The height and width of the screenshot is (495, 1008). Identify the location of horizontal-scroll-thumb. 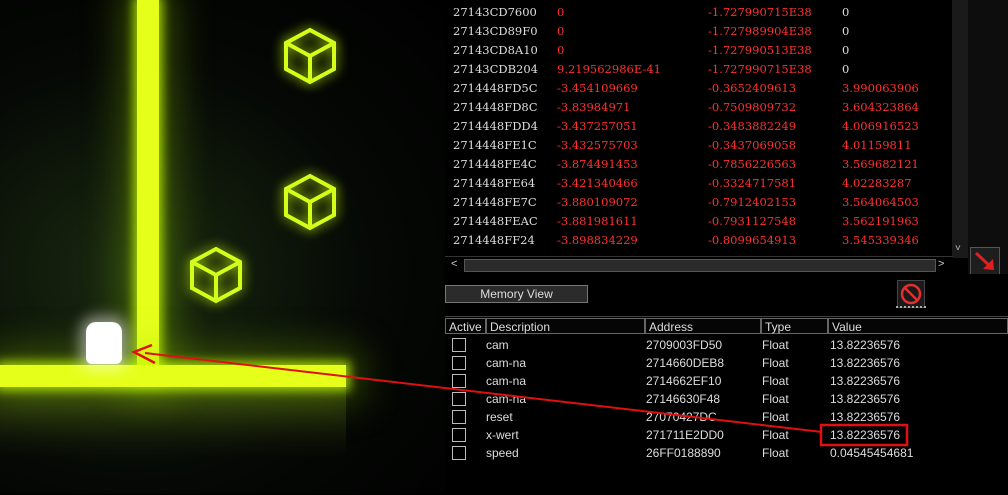
(700, 265).